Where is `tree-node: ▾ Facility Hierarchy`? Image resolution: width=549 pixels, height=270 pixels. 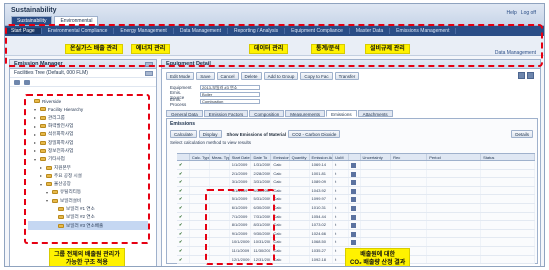 tree-node: ▾ Facility Hierarchy is located at coordinates (88, 109).